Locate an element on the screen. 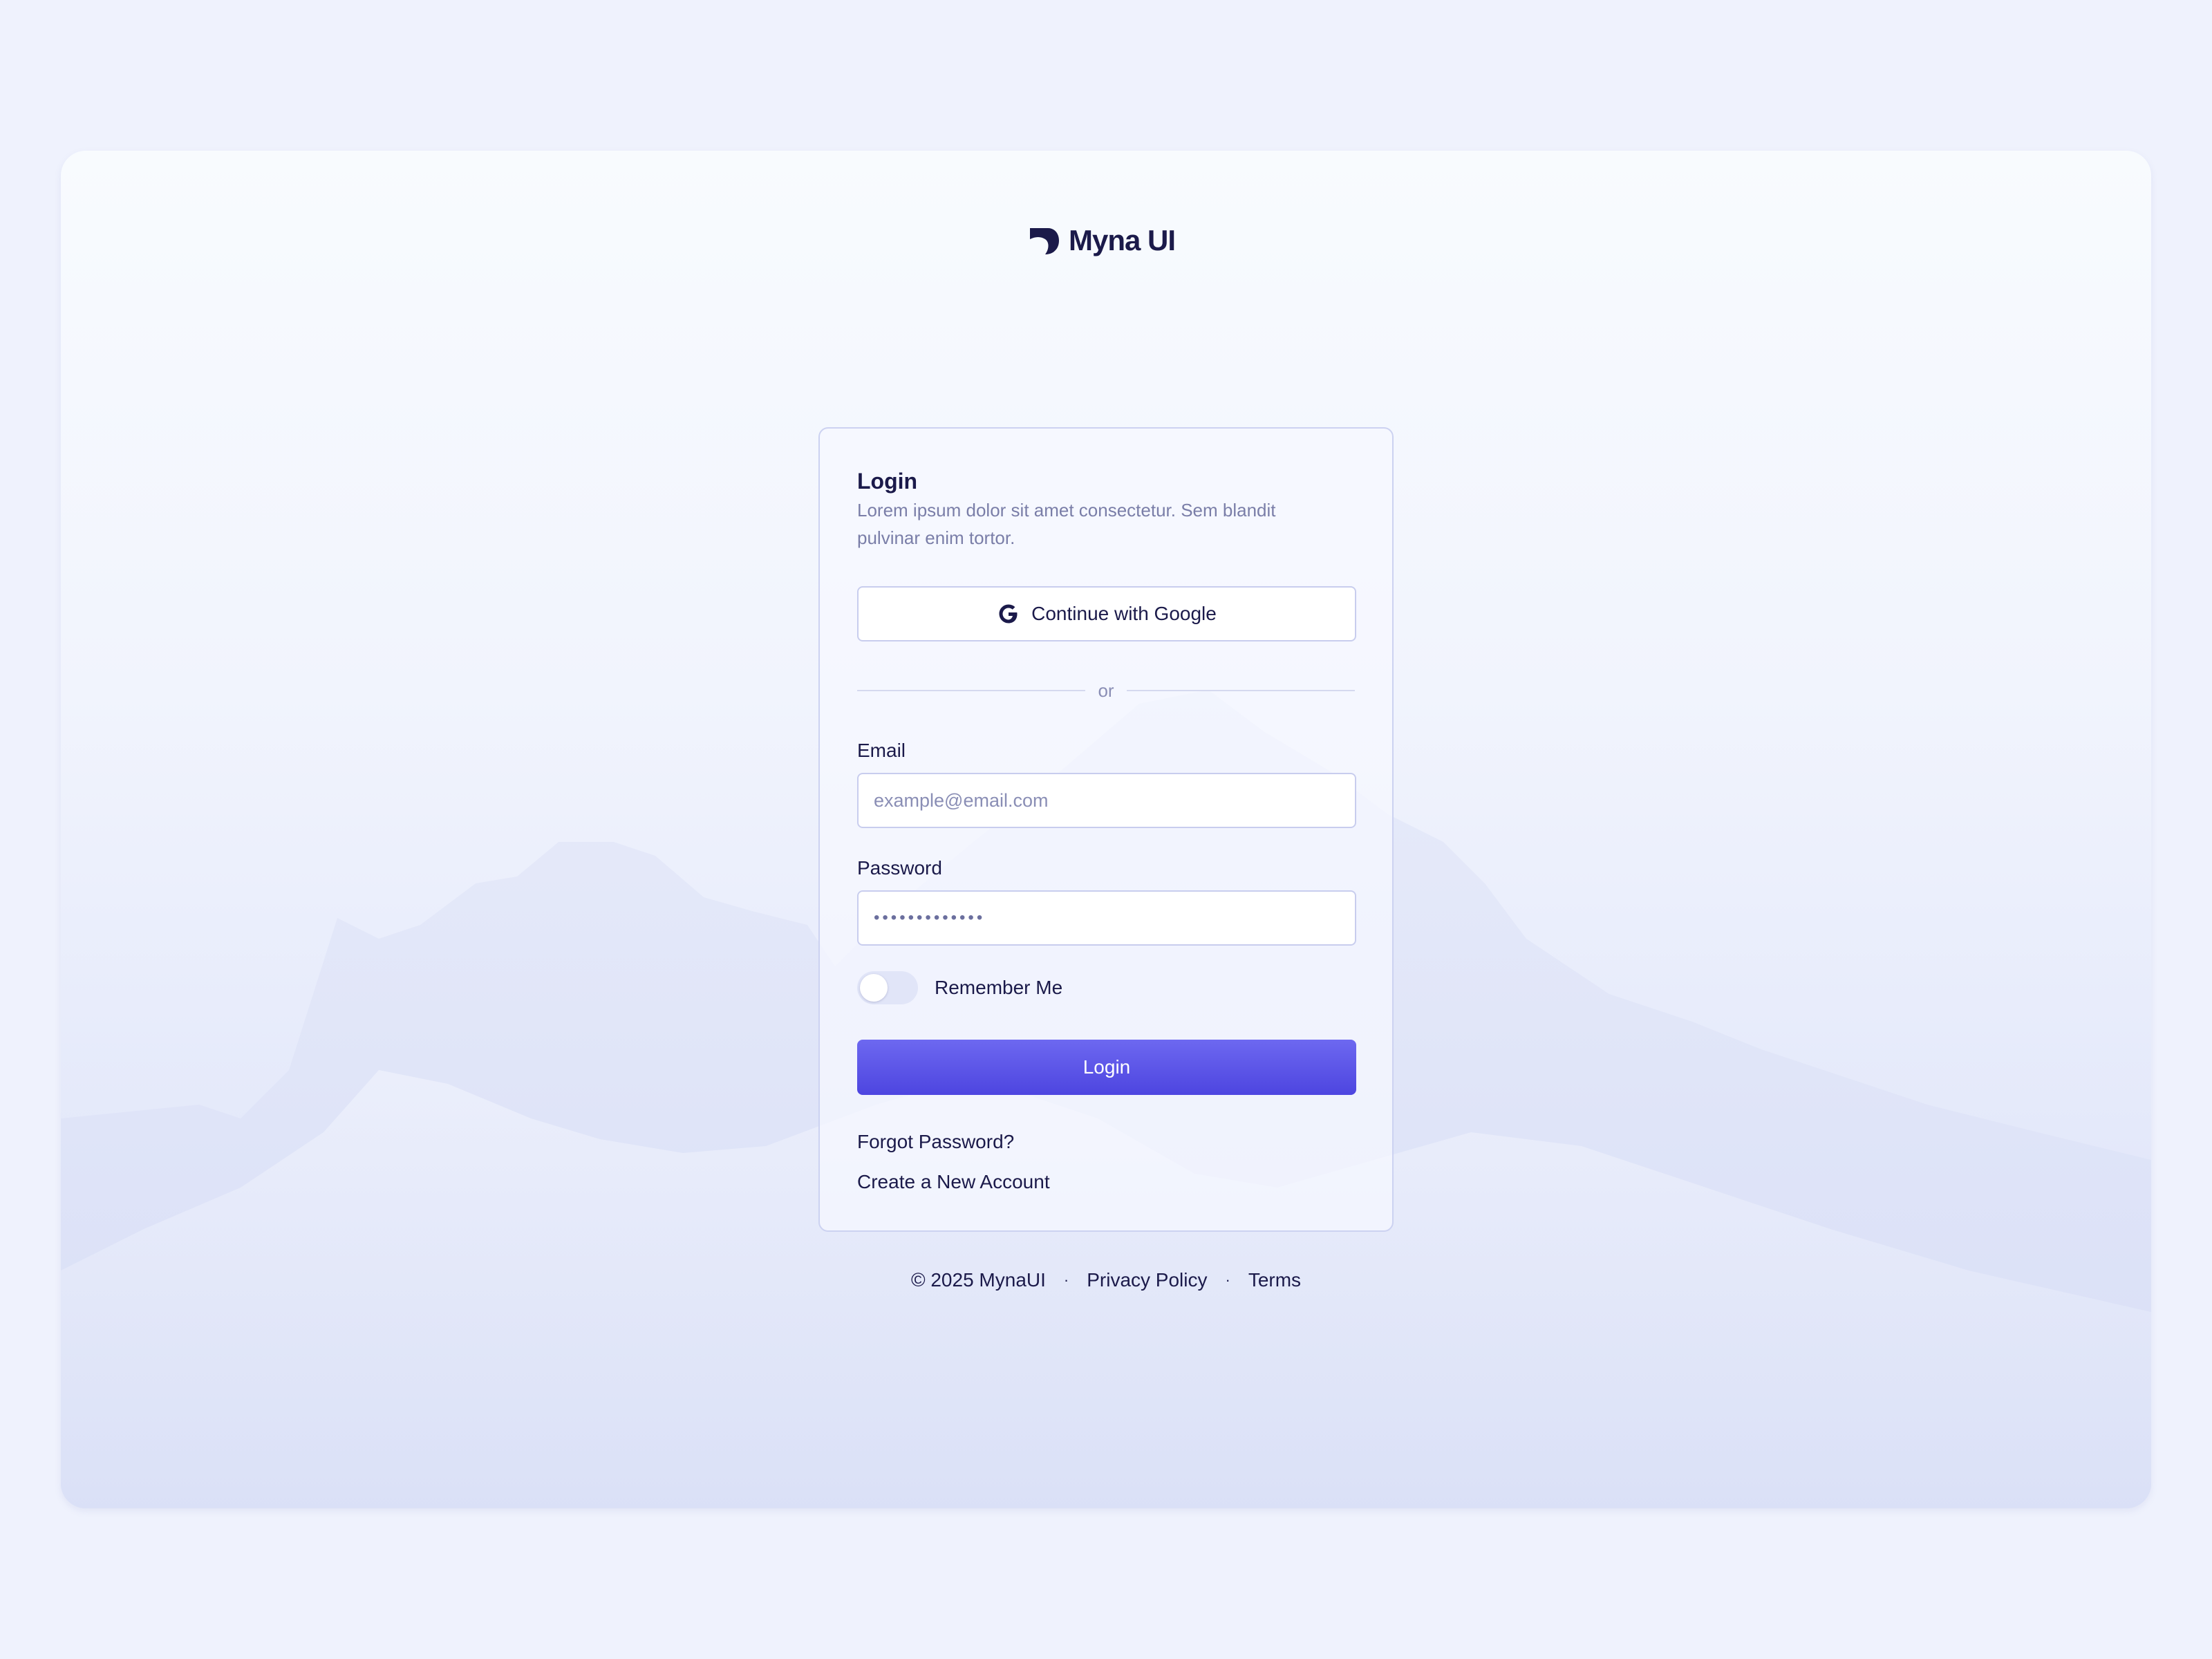  email-label: Email is located at coordinates (882, 751).